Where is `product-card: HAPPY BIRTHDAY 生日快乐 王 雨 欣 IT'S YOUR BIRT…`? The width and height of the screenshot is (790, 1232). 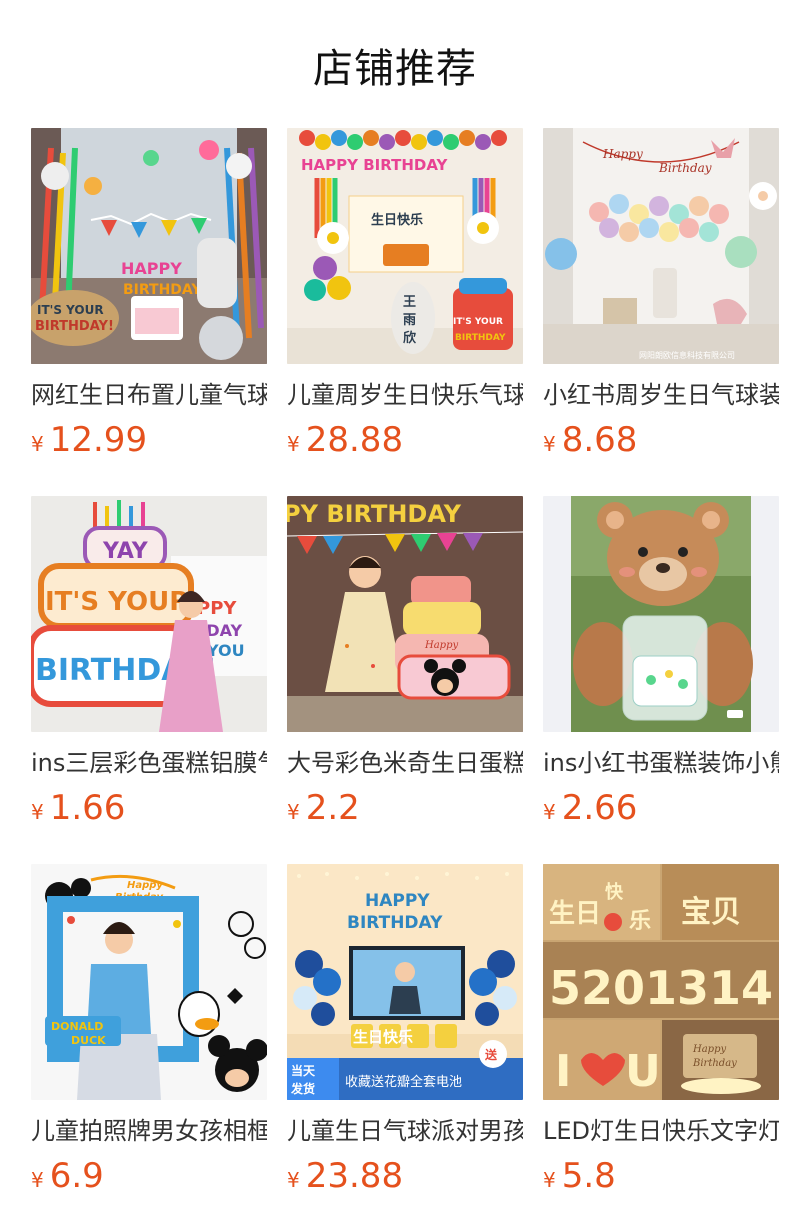 product-card: HAPPY BIRTHDAY 生日快乐 王 雨 欣 IT'S YOUR BIRT… is located at coordinates (405, 296).